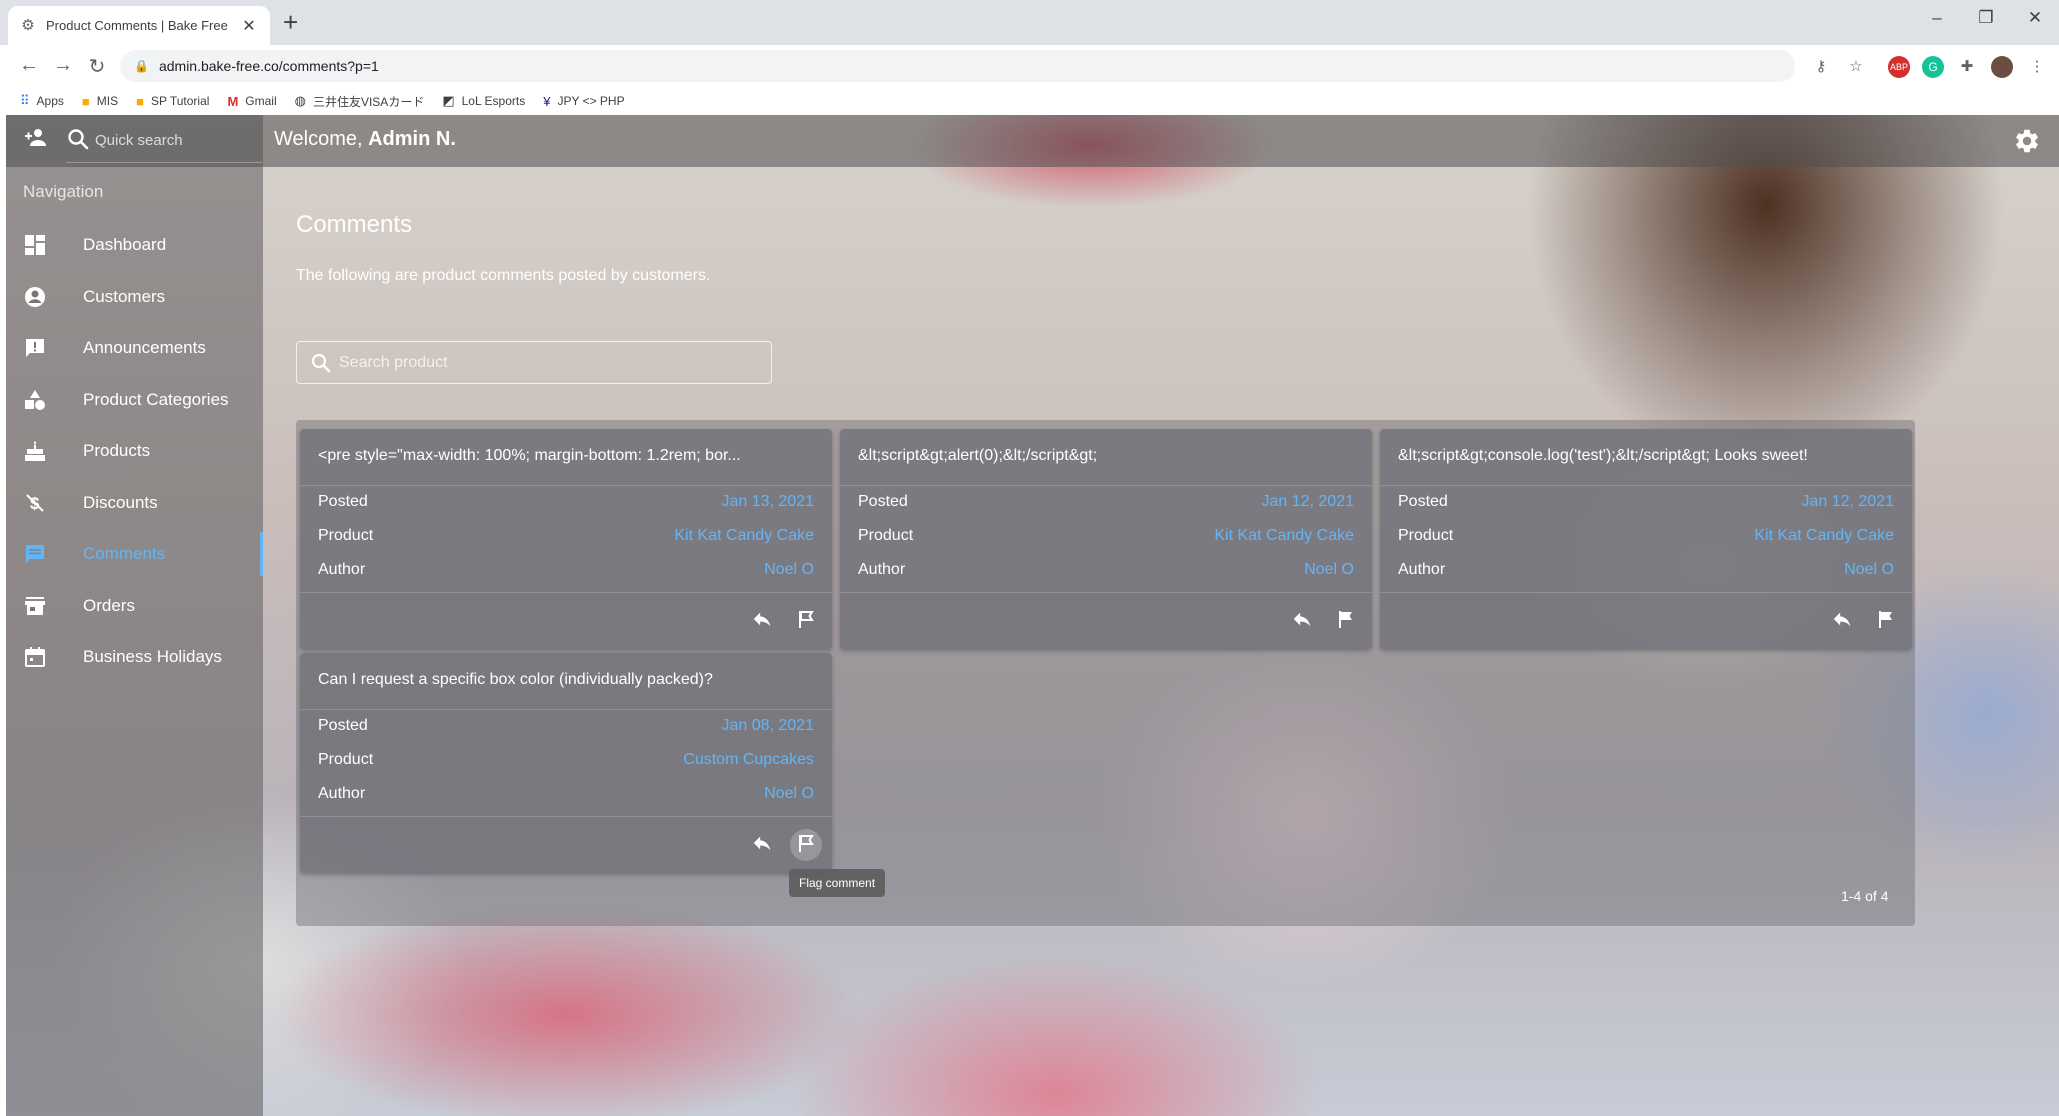  I want to click on forward-icon: →, so click(63, 65).